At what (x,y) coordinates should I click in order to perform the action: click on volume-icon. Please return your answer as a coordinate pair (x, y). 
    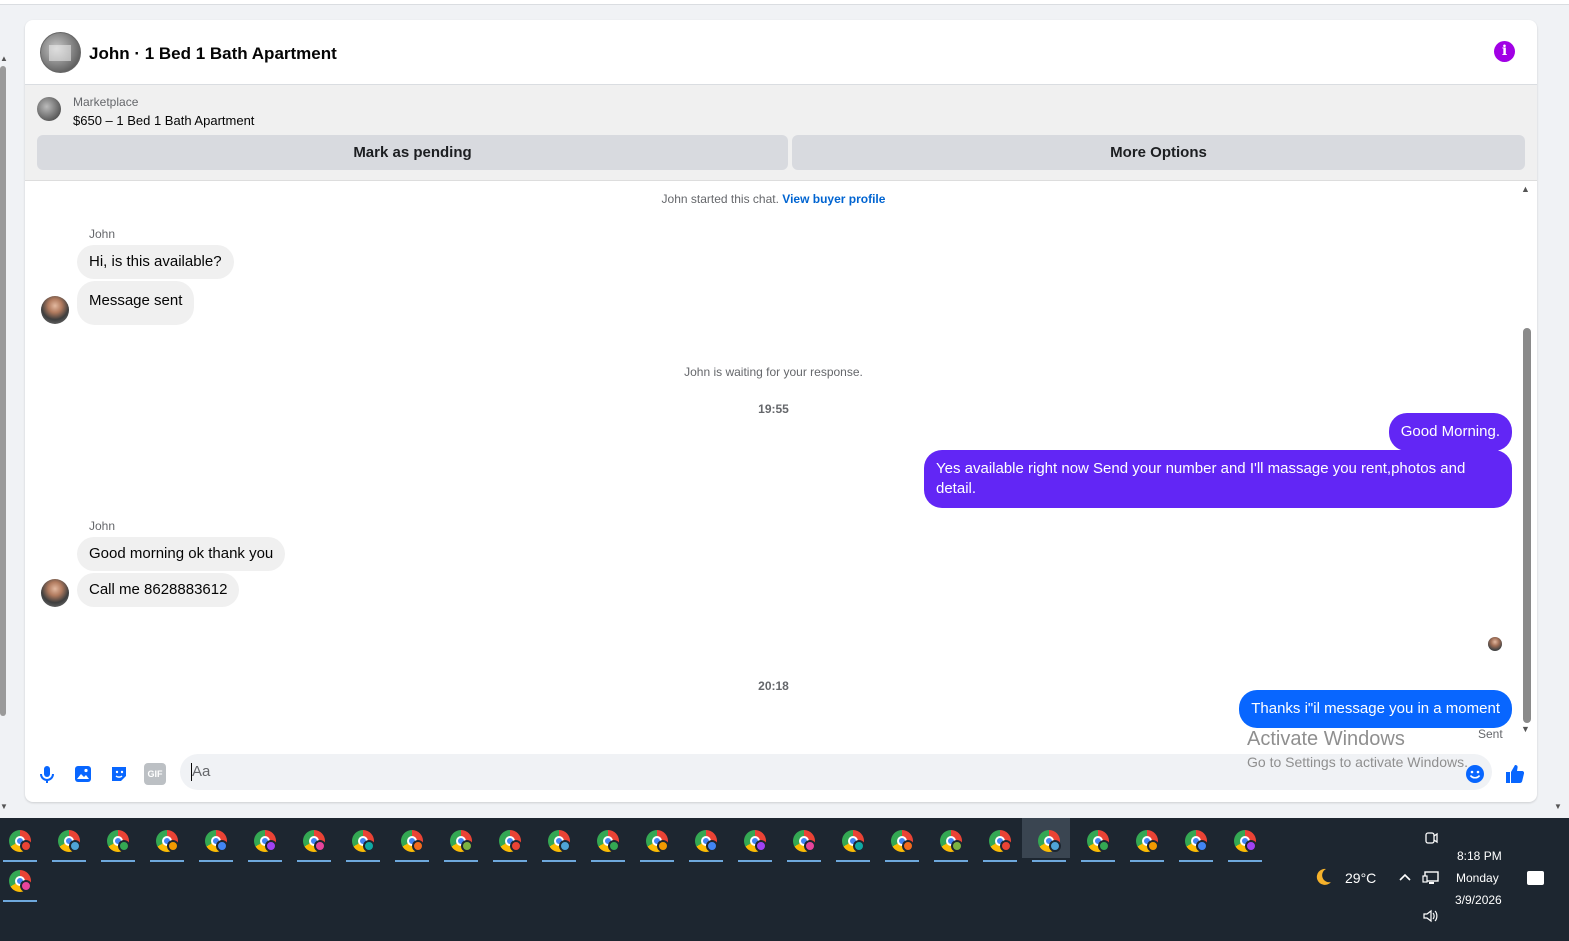
    Looking at the image, I should click on (1431, 917).